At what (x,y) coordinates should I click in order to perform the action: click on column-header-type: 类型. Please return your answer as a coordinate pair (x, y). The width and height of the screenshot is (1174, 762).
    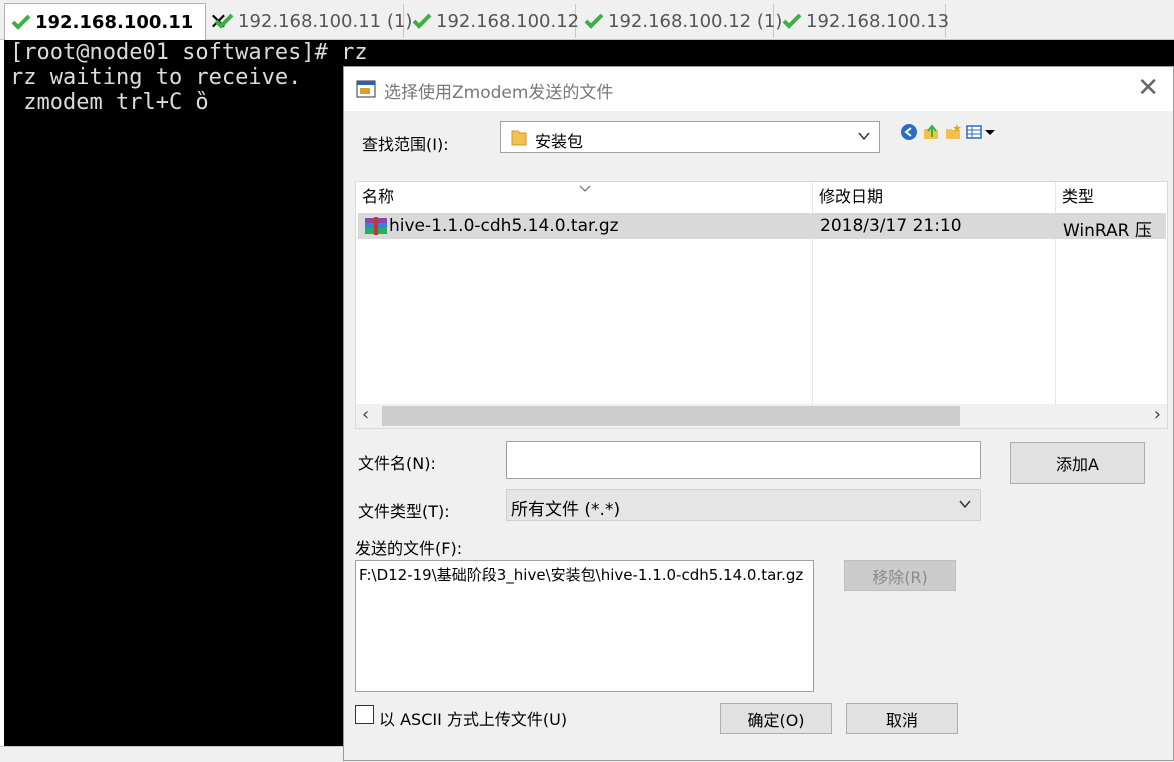
    Looking at the image, I should click on (1111, 197).